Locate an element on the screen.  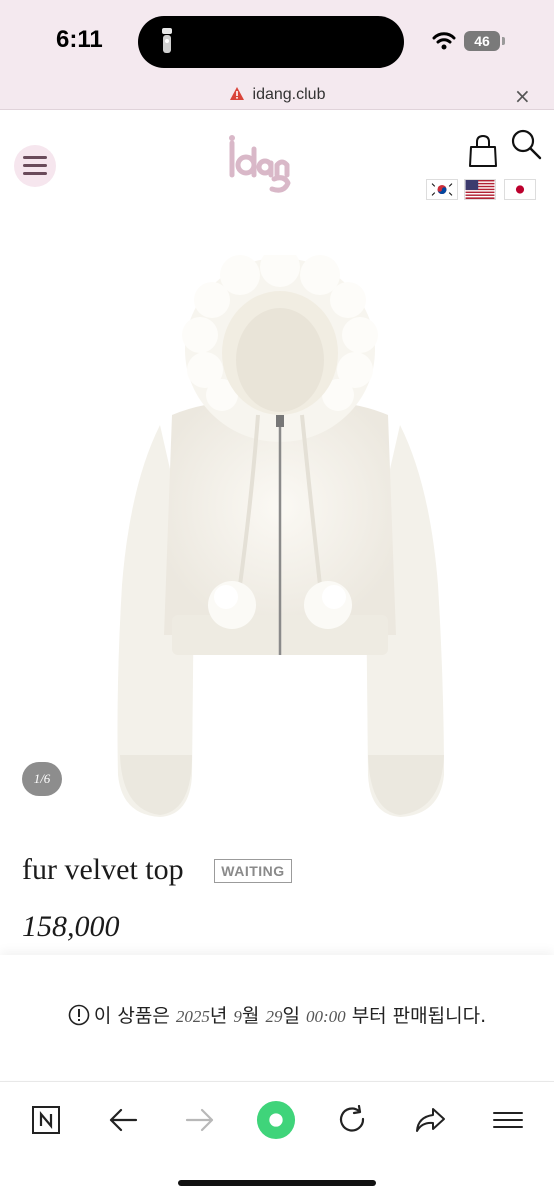
hamburger-menu-button is located at coordinates (35, 166).